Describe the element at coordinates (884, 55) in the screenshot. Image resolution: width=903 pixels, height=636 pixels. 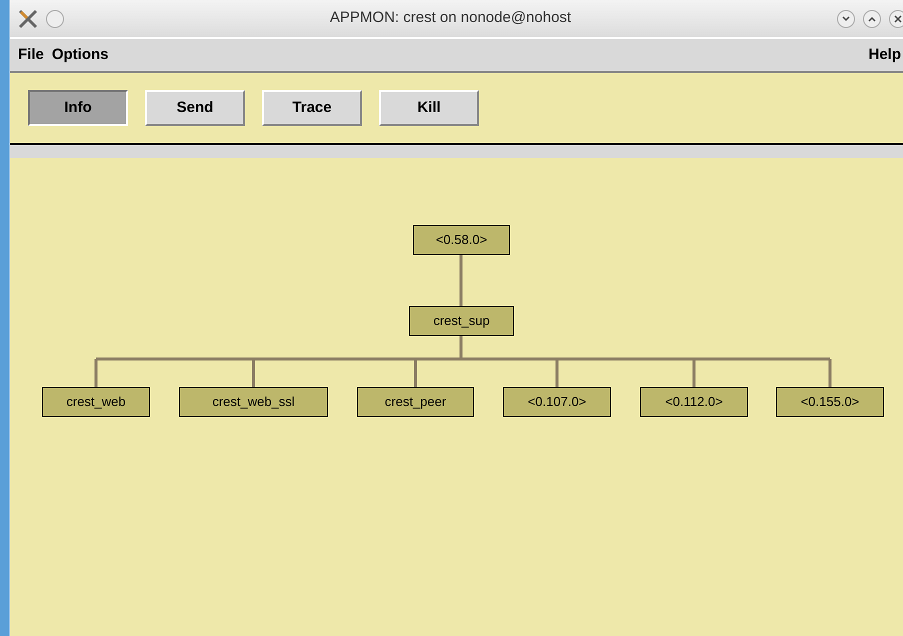
I see `menu-item: Help` at that location.